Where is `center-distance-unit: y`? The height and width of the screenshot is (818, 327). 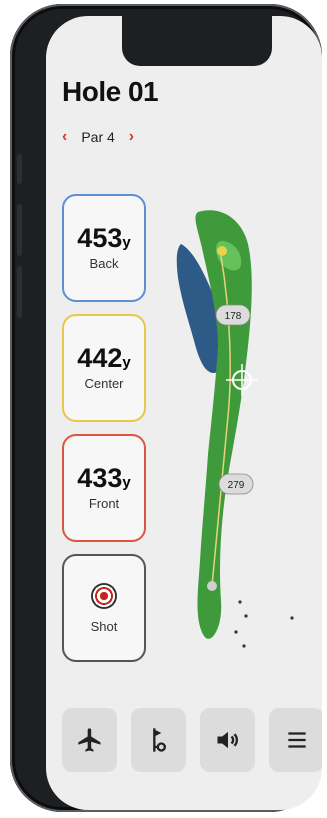
center-distance-unit: y is located at coordinates (126, 362).